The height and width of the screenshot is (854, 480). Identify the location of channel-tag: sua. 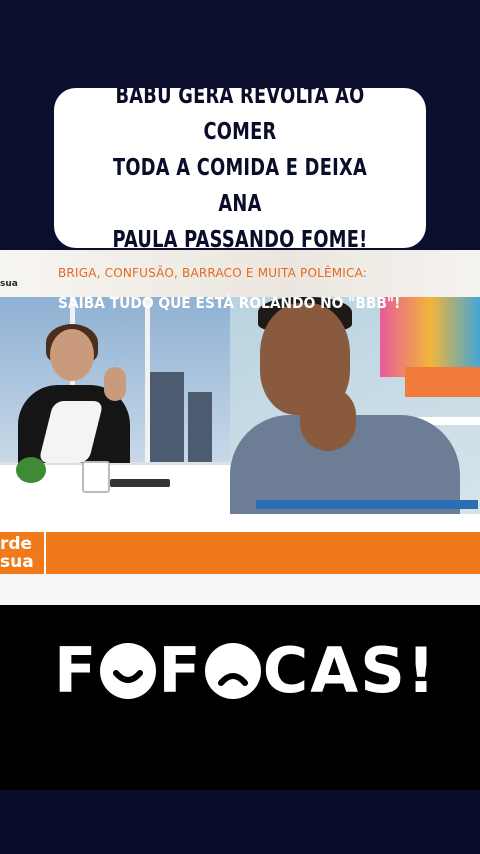
(9, 284).